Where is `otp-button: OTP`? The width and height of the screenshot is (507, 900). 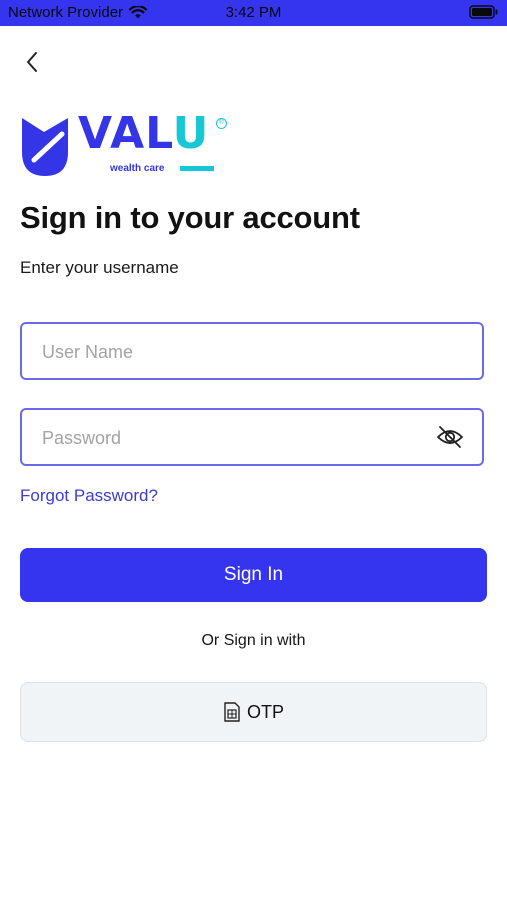
otp-button: OTP is located at coordinates (253, 712).